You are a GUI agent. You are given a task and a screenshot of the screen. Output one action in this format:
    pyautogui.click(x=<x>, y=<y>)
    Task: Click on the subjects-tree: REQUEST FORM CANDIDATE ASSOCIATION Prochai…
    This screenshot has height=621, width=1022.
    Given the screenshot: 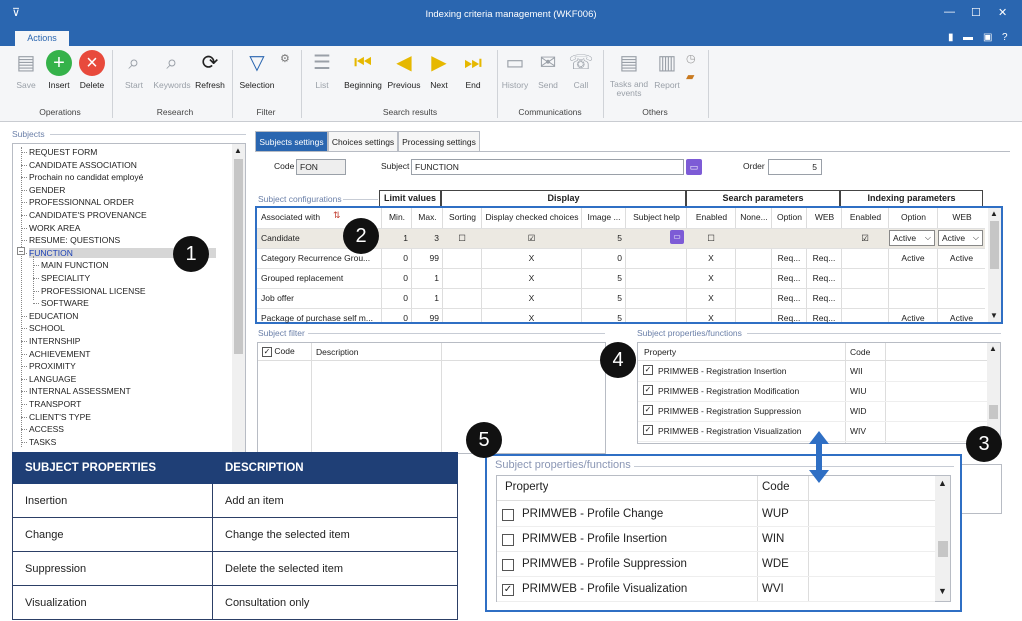 What is the action you would take?
    pyautogui.click(x=129, y=299)
    